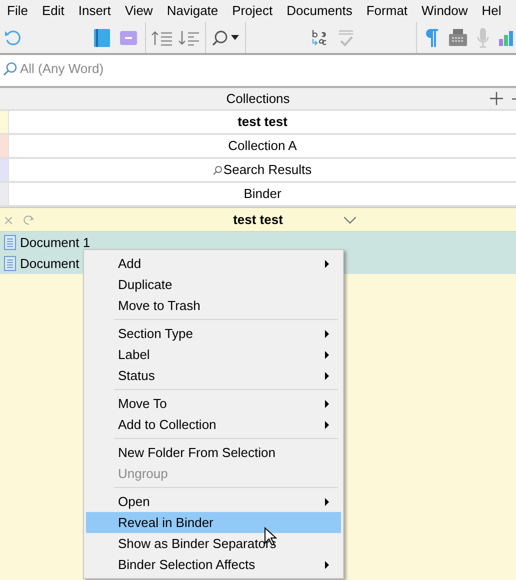 The height and width of the screenshot is (580, 516). What do you see at coordinates (258, 99) in the screenshot?
I see `panel-title: Collections` at bounding box center [258, 99].